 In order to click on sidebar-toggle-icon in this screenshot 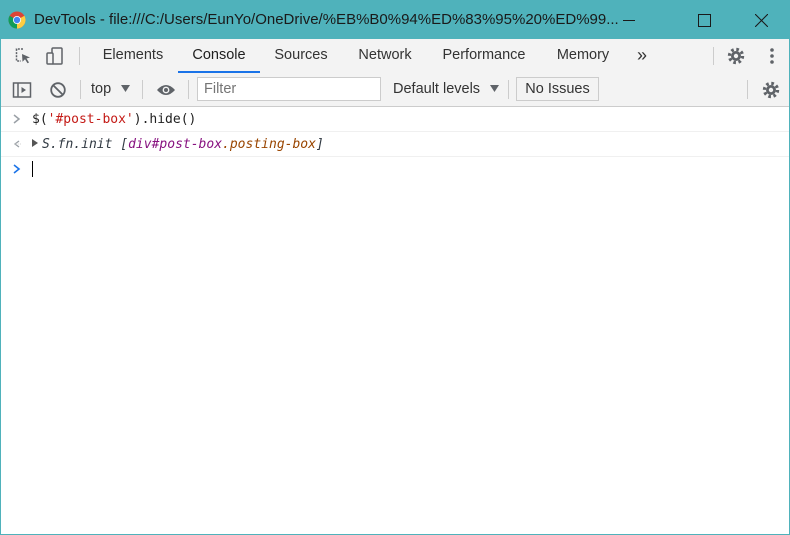, I will do `click(22, 89)`.